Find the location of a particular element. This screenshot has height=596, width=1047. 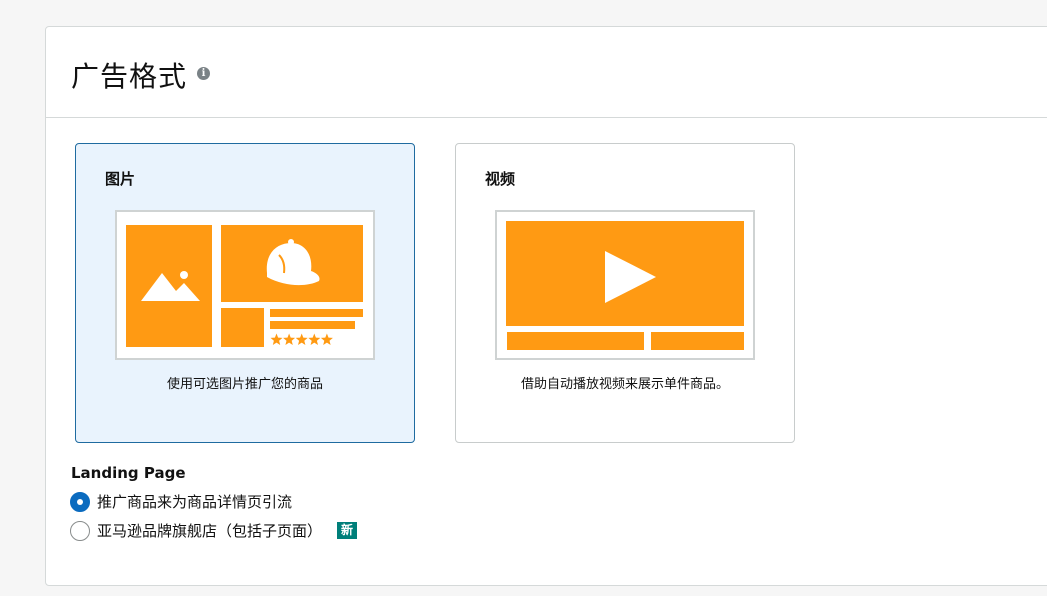

format-card-description: 使用可选图片推广您的商品 is located at coordinates (244, 384).